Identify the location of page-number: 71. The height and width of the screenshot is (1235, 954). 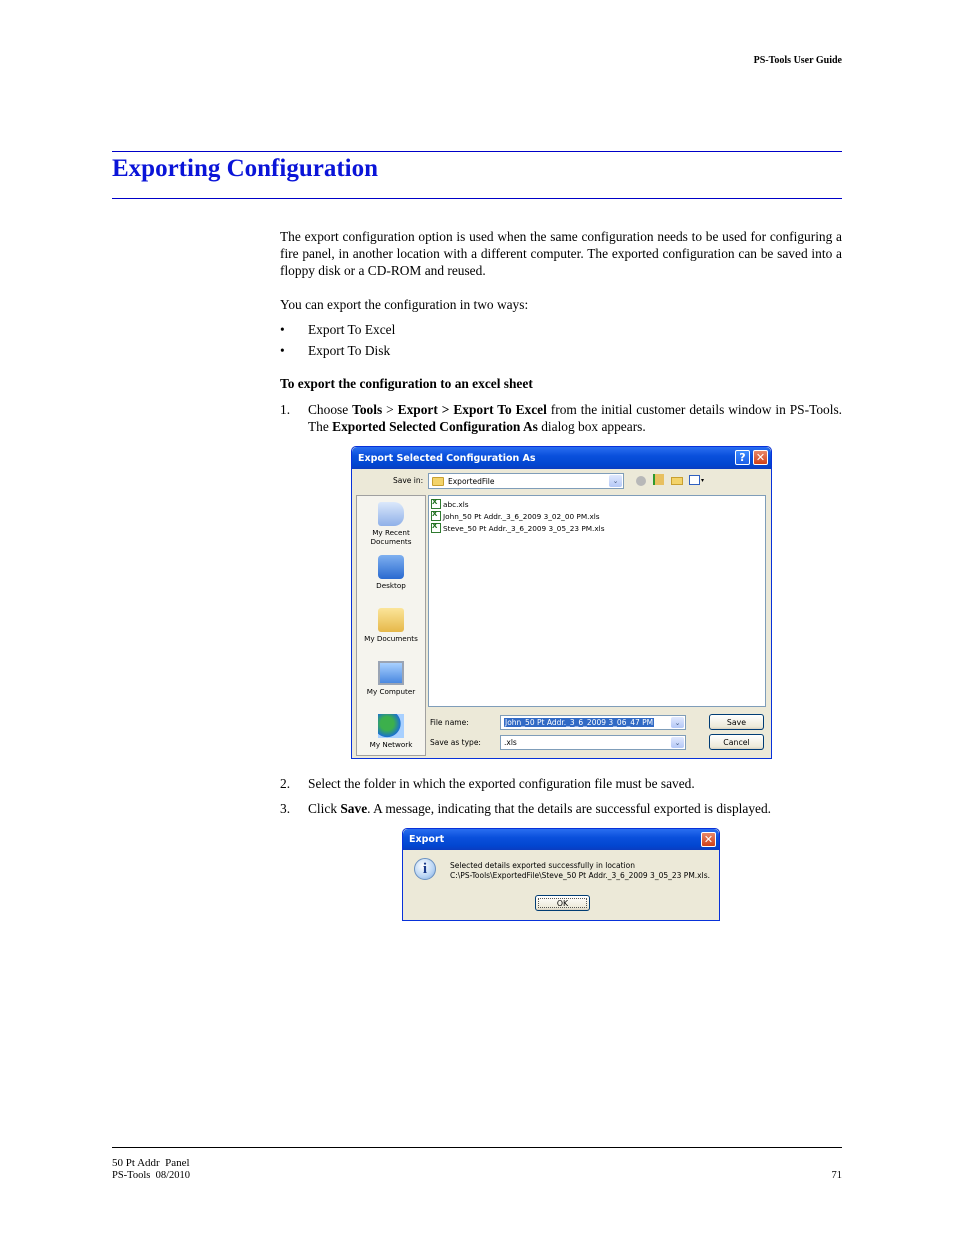
(837, 1175).